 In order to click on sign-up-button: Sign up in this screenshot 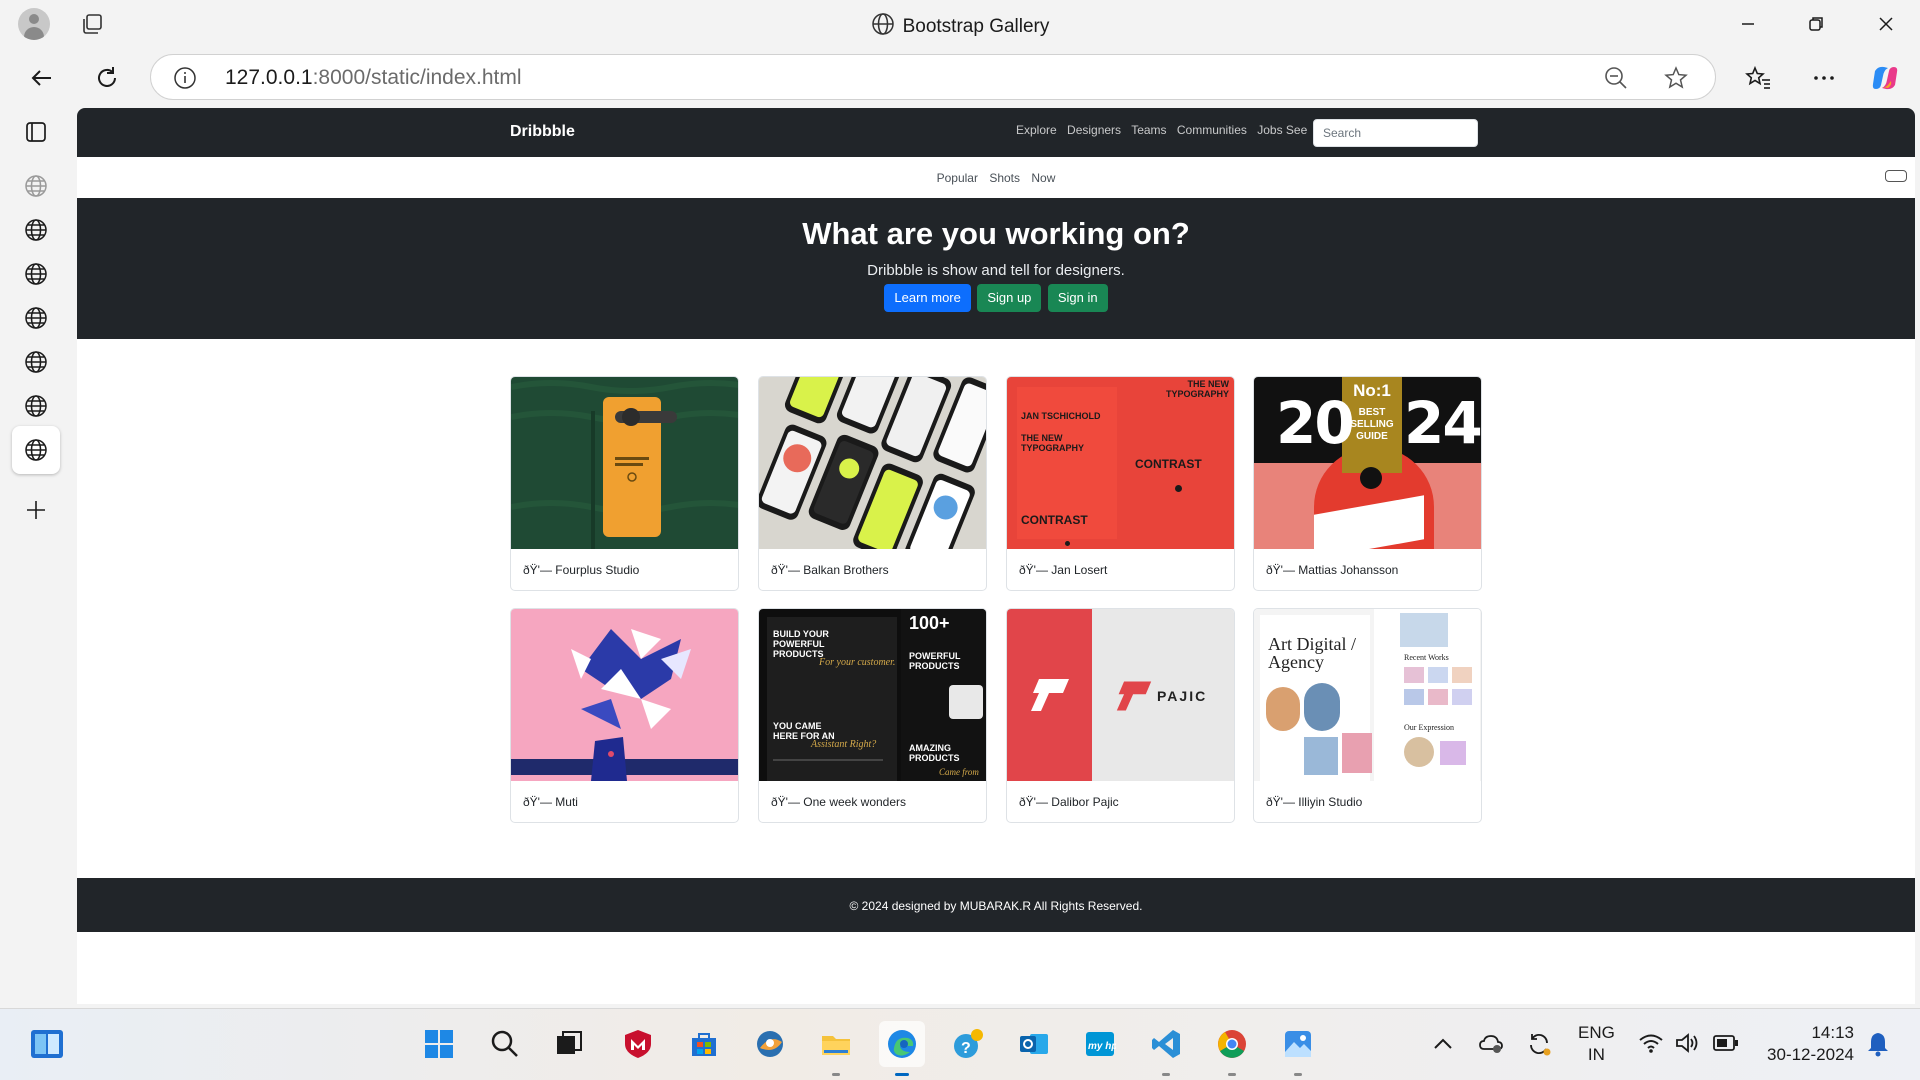, I will do `click(1009, 298)`.